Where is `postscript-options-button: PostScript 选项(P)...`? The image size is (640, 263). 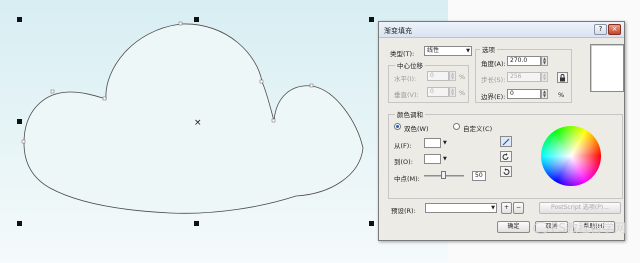 postscript-options-button: PostScript 选项(P)... is located at coordinates (580, 208).